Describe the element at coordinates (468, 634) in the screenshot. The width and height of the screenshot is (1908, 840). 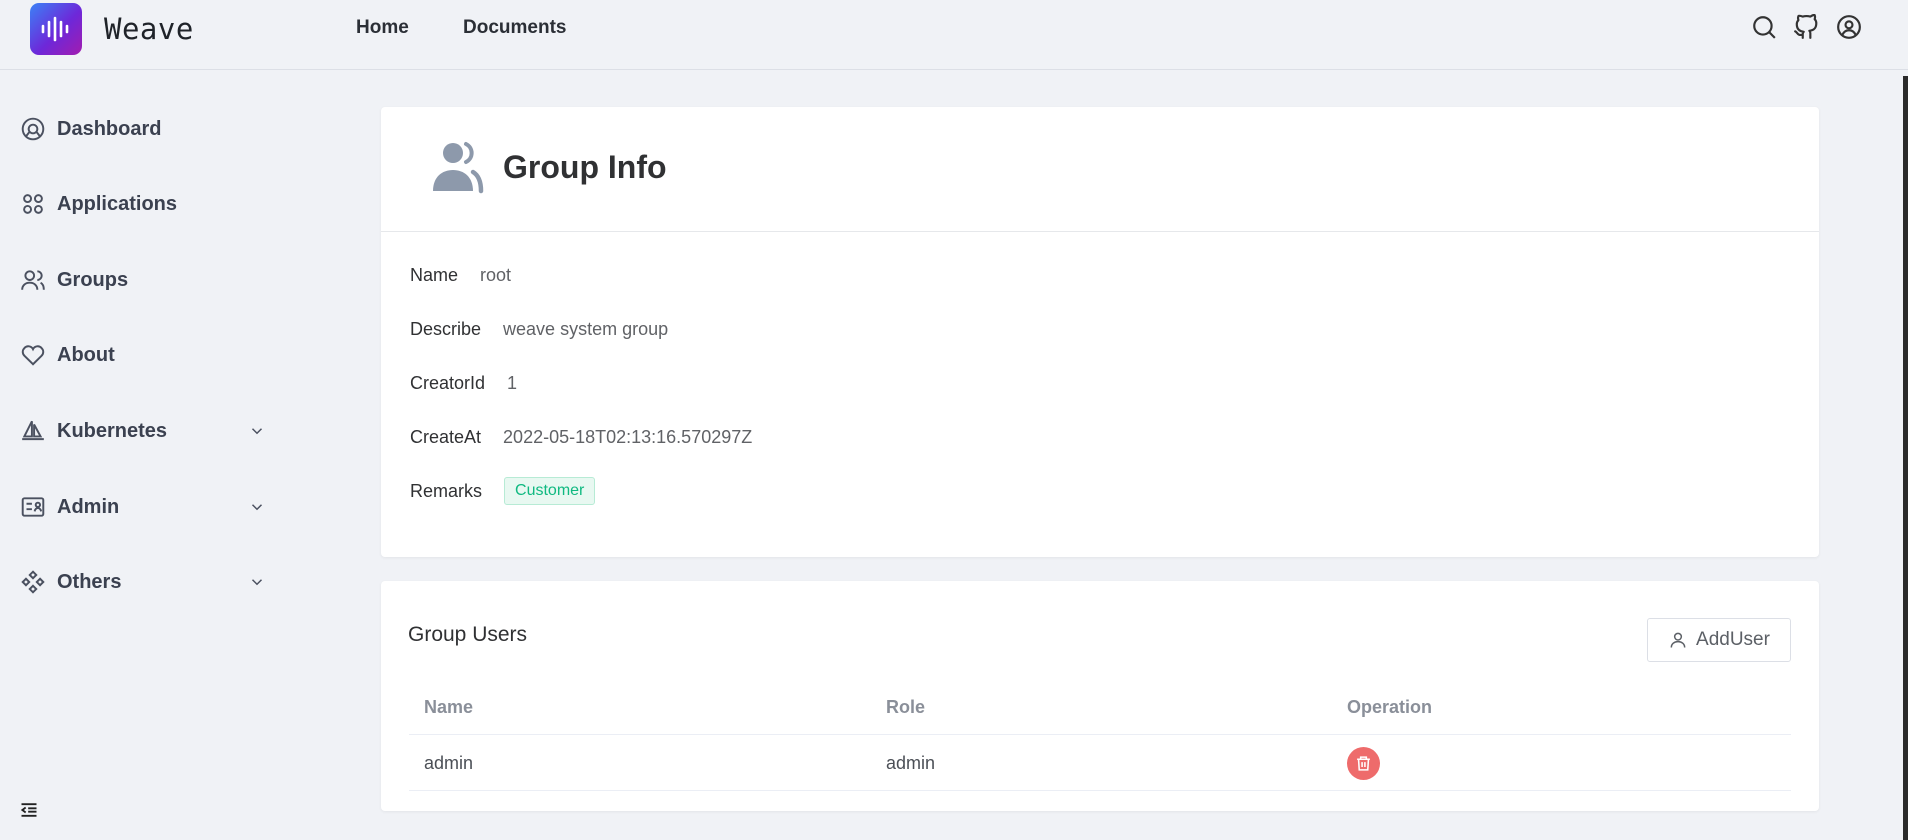
I see `section-title: Group Users` at that location.